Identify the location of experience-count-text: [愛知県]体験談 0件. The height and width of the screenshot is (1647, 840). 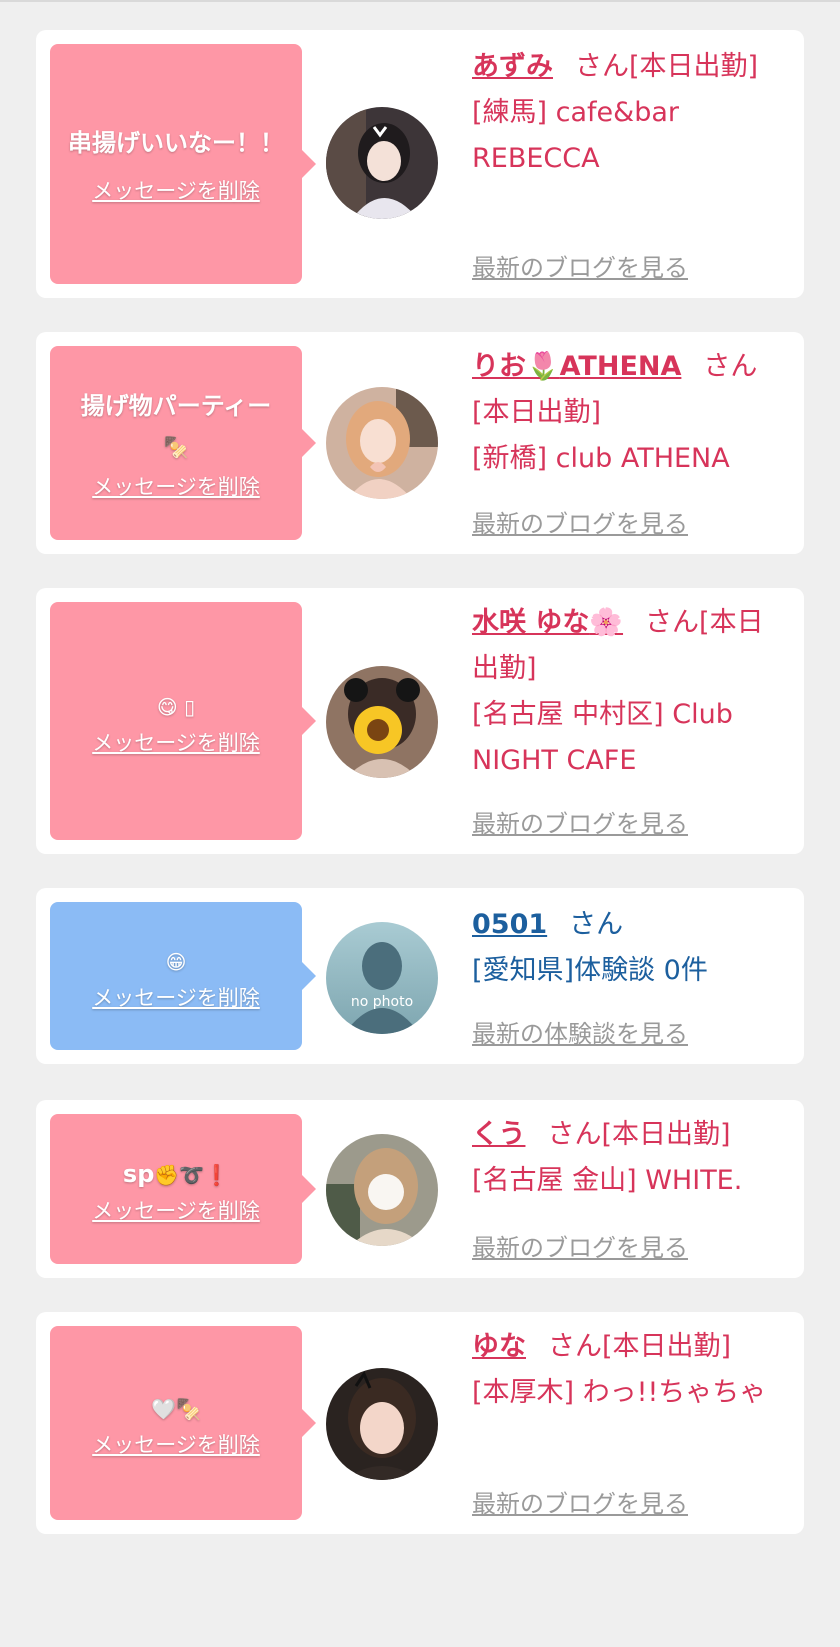
(590, 970).